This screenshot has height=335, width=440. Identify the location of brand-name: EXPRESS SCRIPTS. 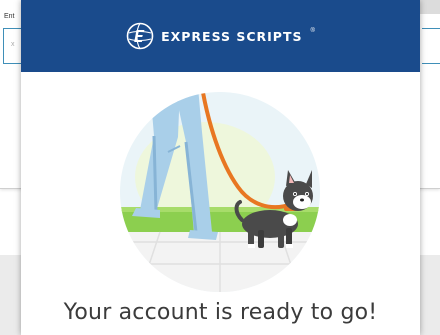
(232, 36).